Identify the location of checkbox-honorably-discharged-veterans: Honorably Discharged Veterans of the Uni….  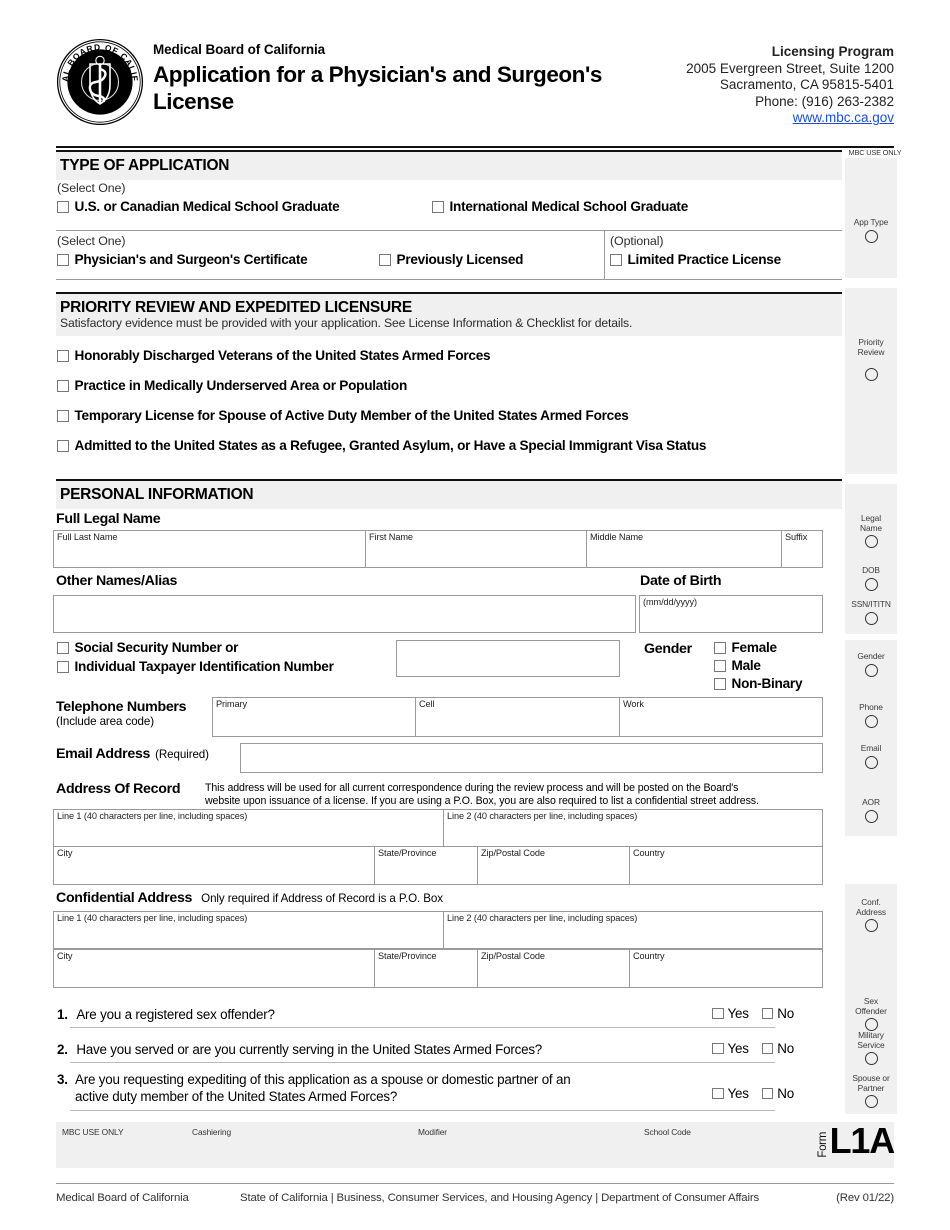
(450, 356).